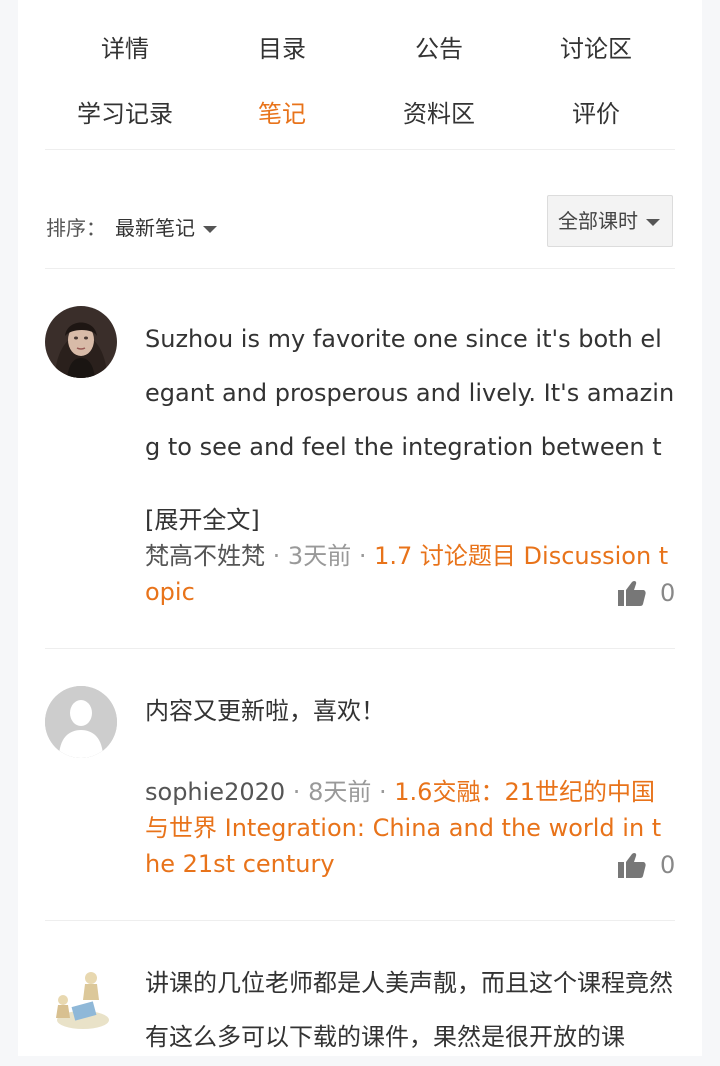  What do you see at coordinates (282, 49) in the screenshot?
I see `tab-catalog: 目录` at bounding box center [282, 49].